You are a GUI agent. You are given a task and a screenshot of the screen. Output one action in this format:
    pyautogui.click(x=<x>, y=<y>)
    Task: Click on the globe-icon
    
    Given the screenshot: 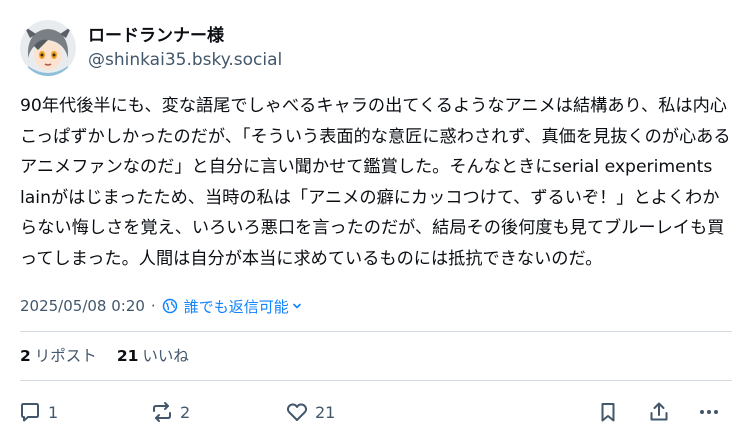 What is the action you would take?
    pyautogui.click(x=169, y=306)
    